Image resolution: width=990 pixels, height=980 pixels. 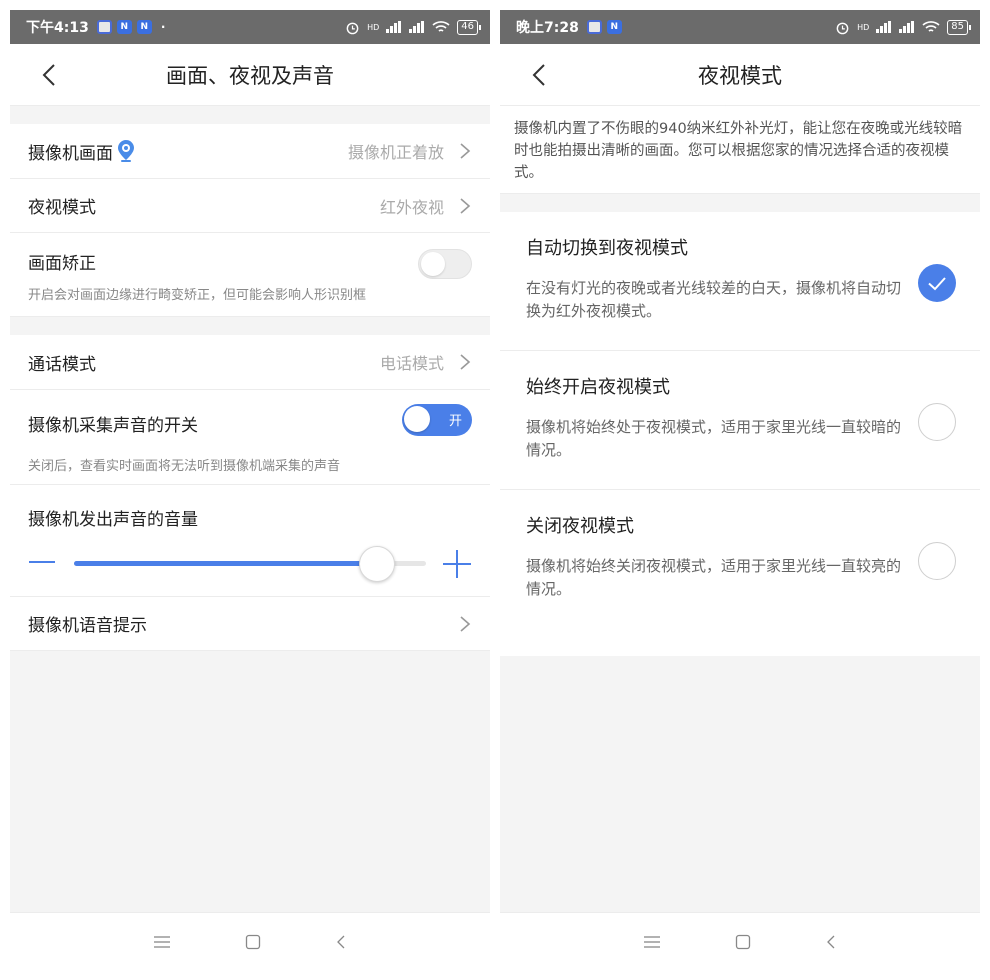 What do you see at coordinates (126, 151) in the screenshot?
I see `location-pin-icon` at bounding box center [126, 151].